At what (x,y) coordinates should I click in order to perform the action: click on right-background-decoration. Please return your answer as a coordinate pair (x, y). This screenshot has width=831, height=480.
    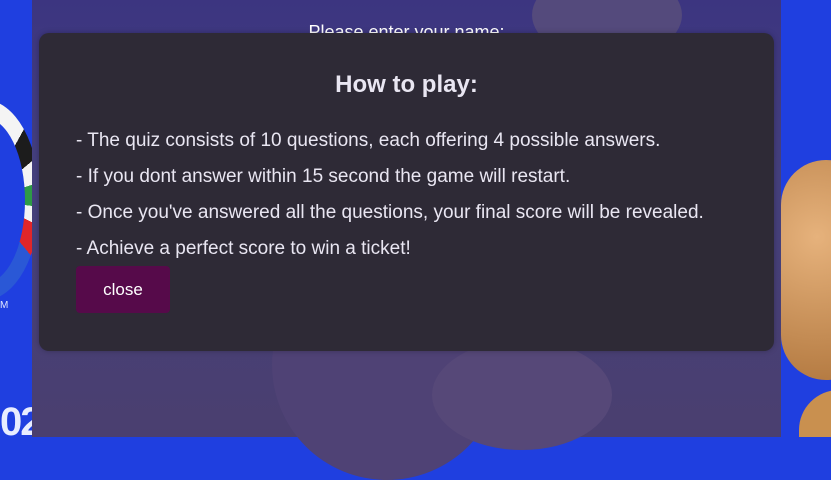
    Looking at the image, I should click on (806, 218).